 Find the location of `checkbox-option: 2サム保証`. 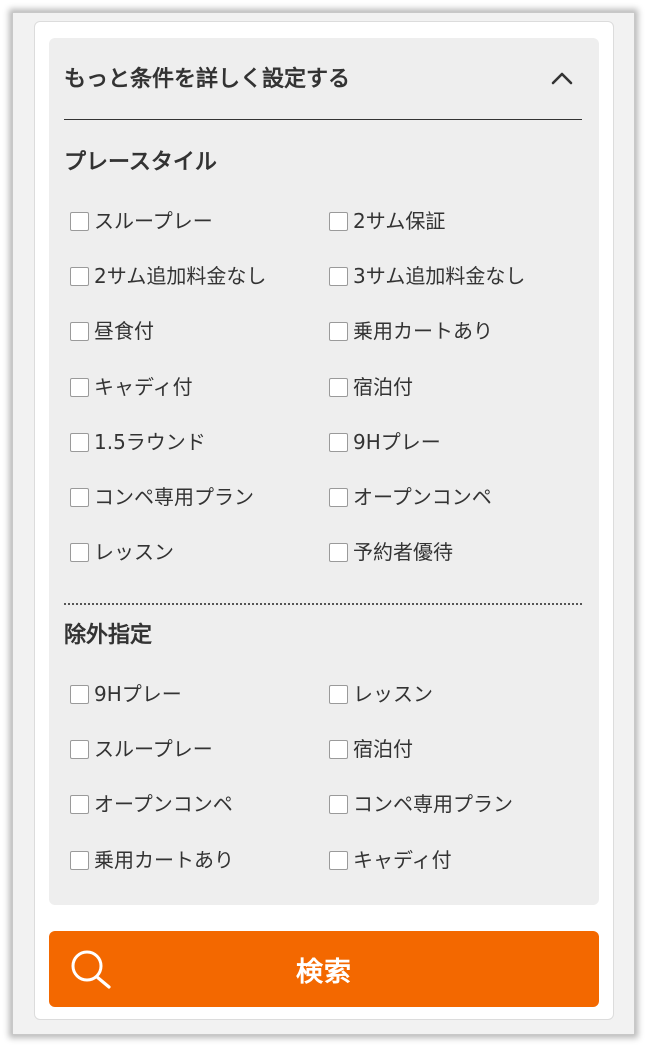

checkbox-option: 2サム保証 is located at coordinates (458, 233).